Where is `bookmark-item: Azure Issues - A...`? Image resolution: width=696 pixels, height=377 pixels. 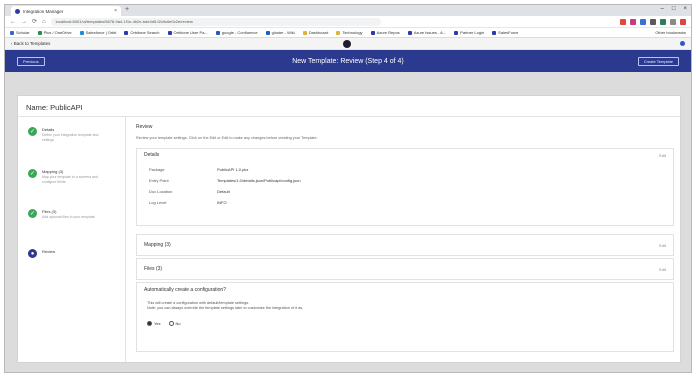
bookmark-item: Azure Issues - A... is located at coordinates (427, 32).